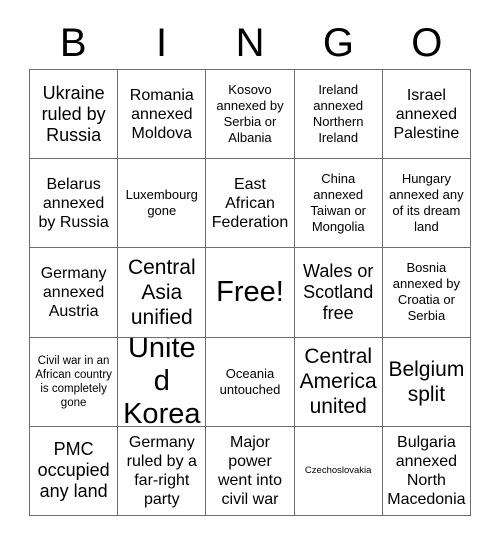 This screenshot has height=544, width=500. I want to click on header-letter-g: G, so click(338, 43).